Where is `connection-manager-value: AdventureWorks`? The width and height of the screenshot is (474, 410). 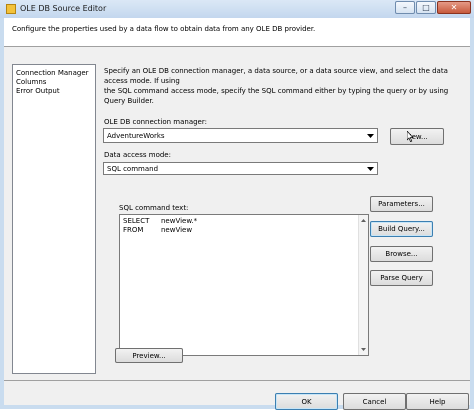 connection-manager-value: AdventureWorks is located at coordinates (136, 135).